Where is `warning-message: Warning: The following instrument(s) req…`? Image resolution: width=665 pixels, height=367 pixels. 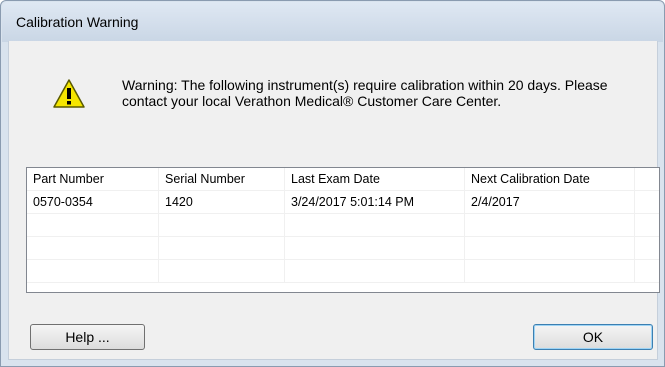 warning-message: Warning: The following instrument(s) req… is located at coordinates (365, 93).